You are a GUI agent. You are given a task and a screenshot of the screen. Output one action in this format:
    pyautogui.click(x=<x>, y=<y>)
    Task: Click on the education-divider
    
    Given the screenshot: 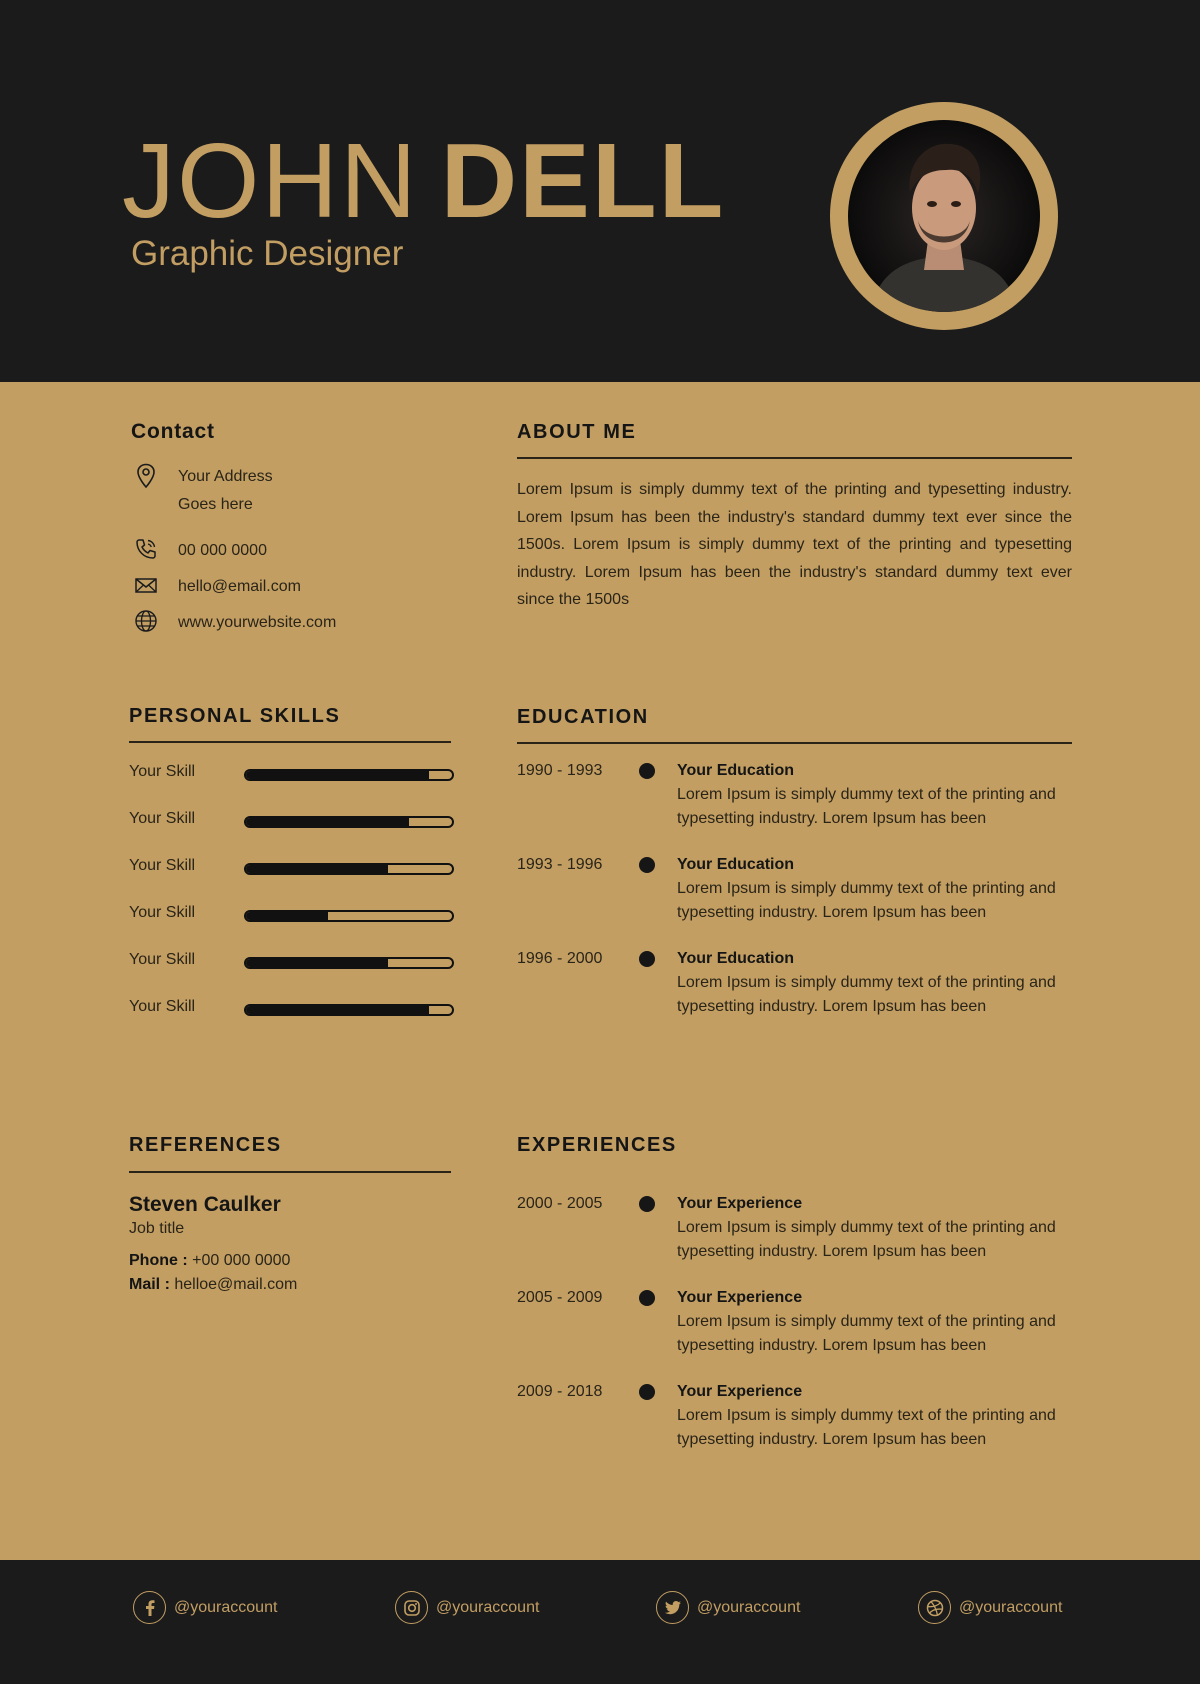 What is the action you would take?
    pyautogui.click(x=794, y=743)
    